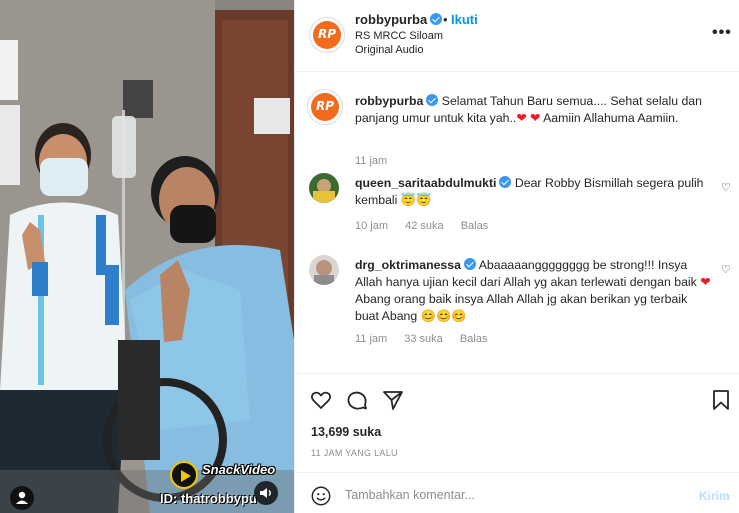 This screenshot has height=513, width=739. Describe the element at coordinates (399, 36) in the screenshot. I see `location-link: RS MRCC Siloam` at that location.